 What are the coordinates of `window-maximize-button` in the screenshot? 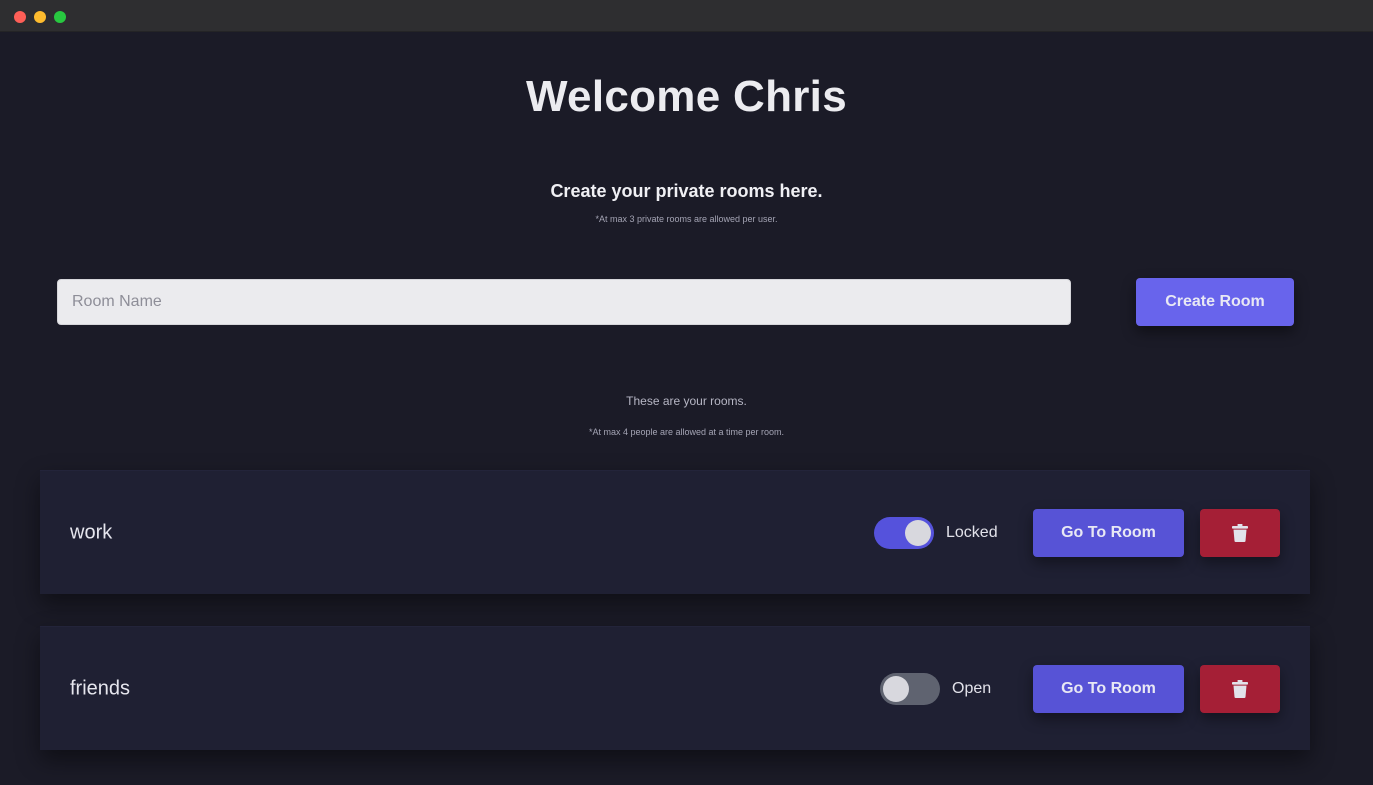 It's located at (60, 17).